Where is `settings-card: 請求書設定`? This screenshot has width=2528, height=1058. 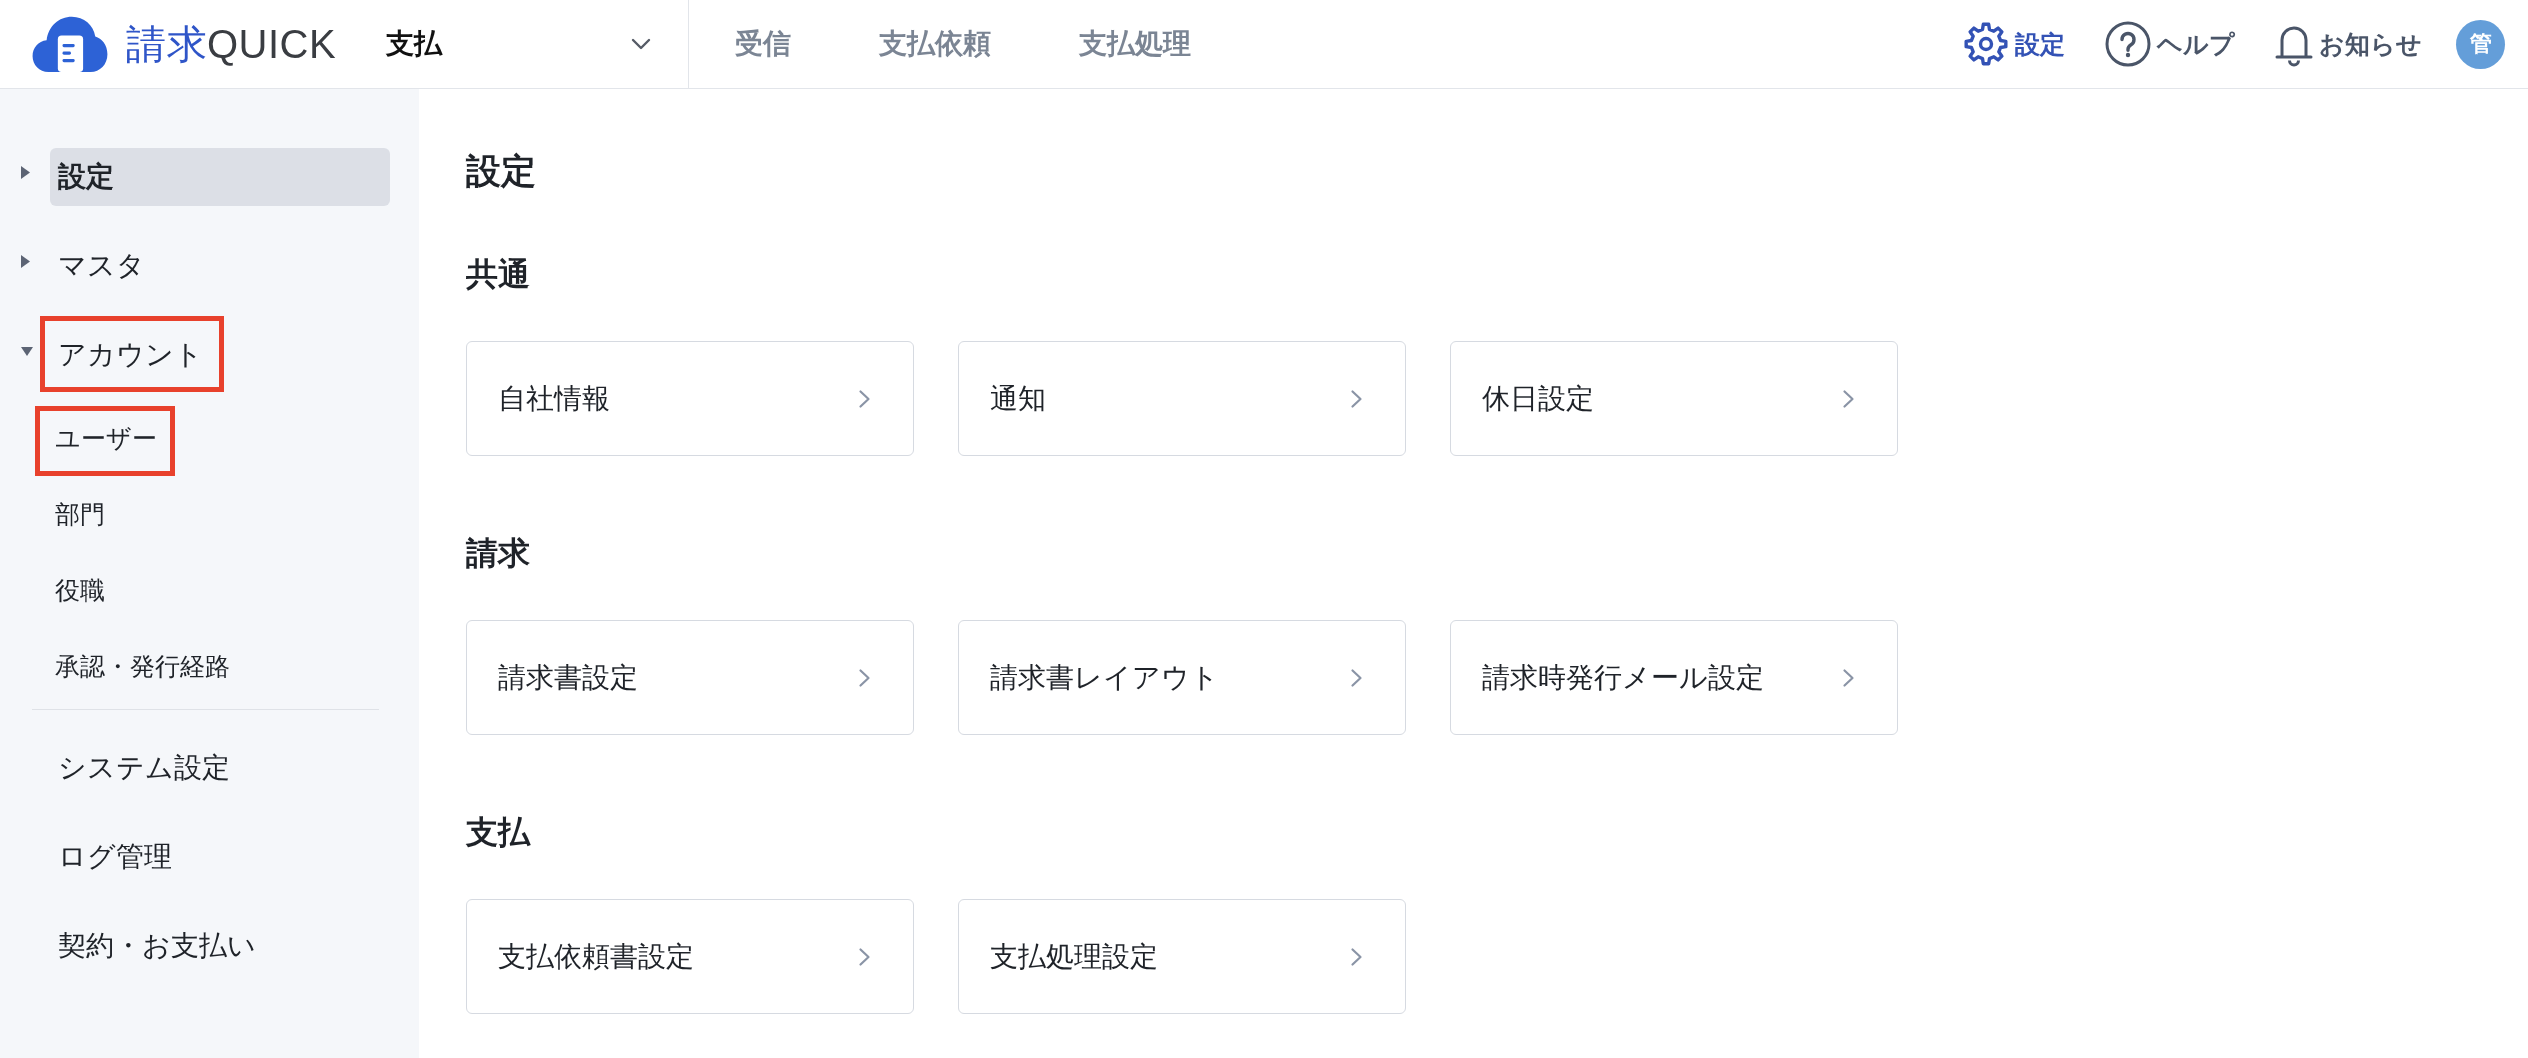
settings-card: 請求書設定 is located at coordinates (690, 677).